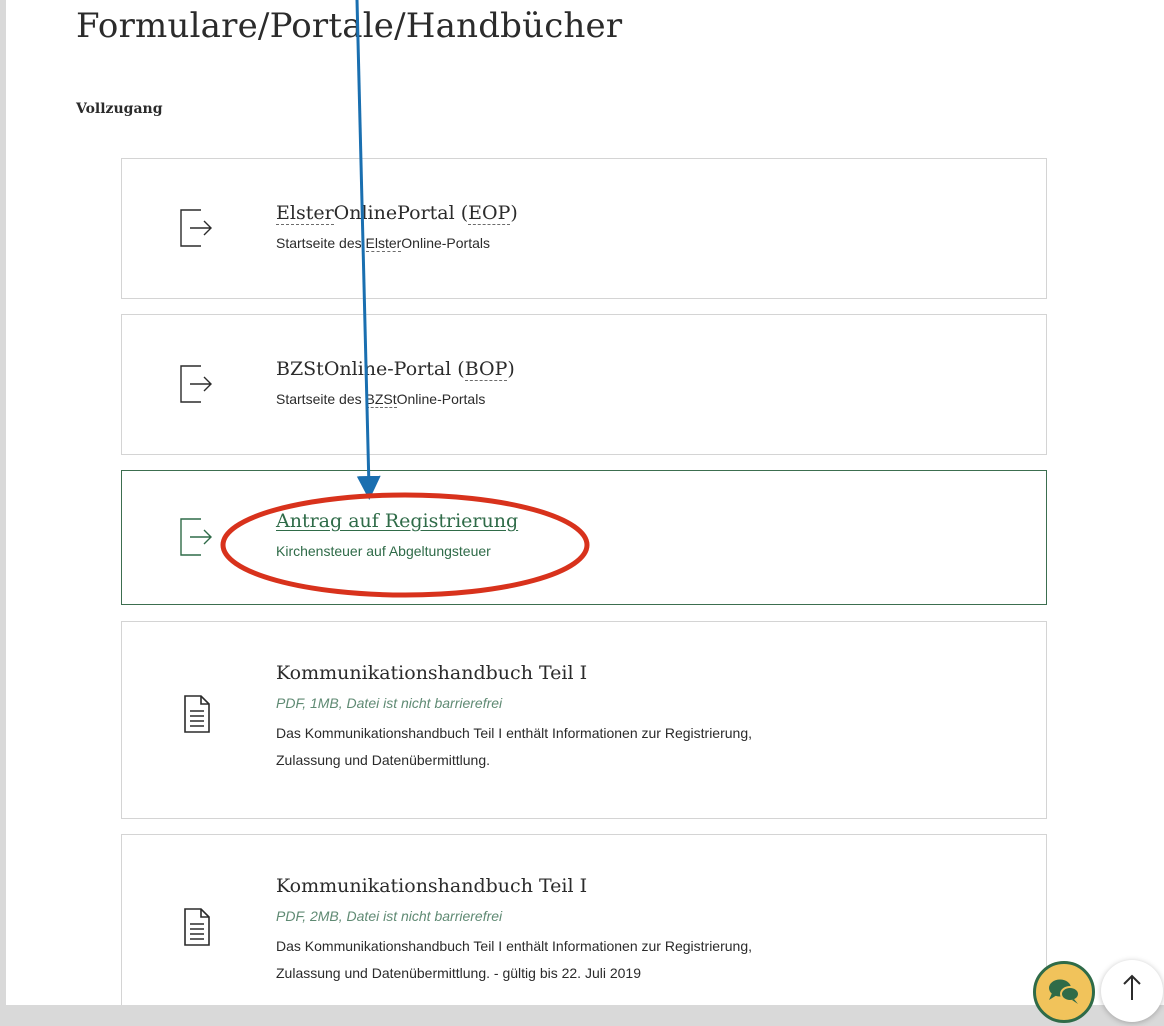  Describe the element at coordinates (641, 243) in the screenshot. I see `card-subtitle: Startseite des ElsterOnline-Portals` at that location.